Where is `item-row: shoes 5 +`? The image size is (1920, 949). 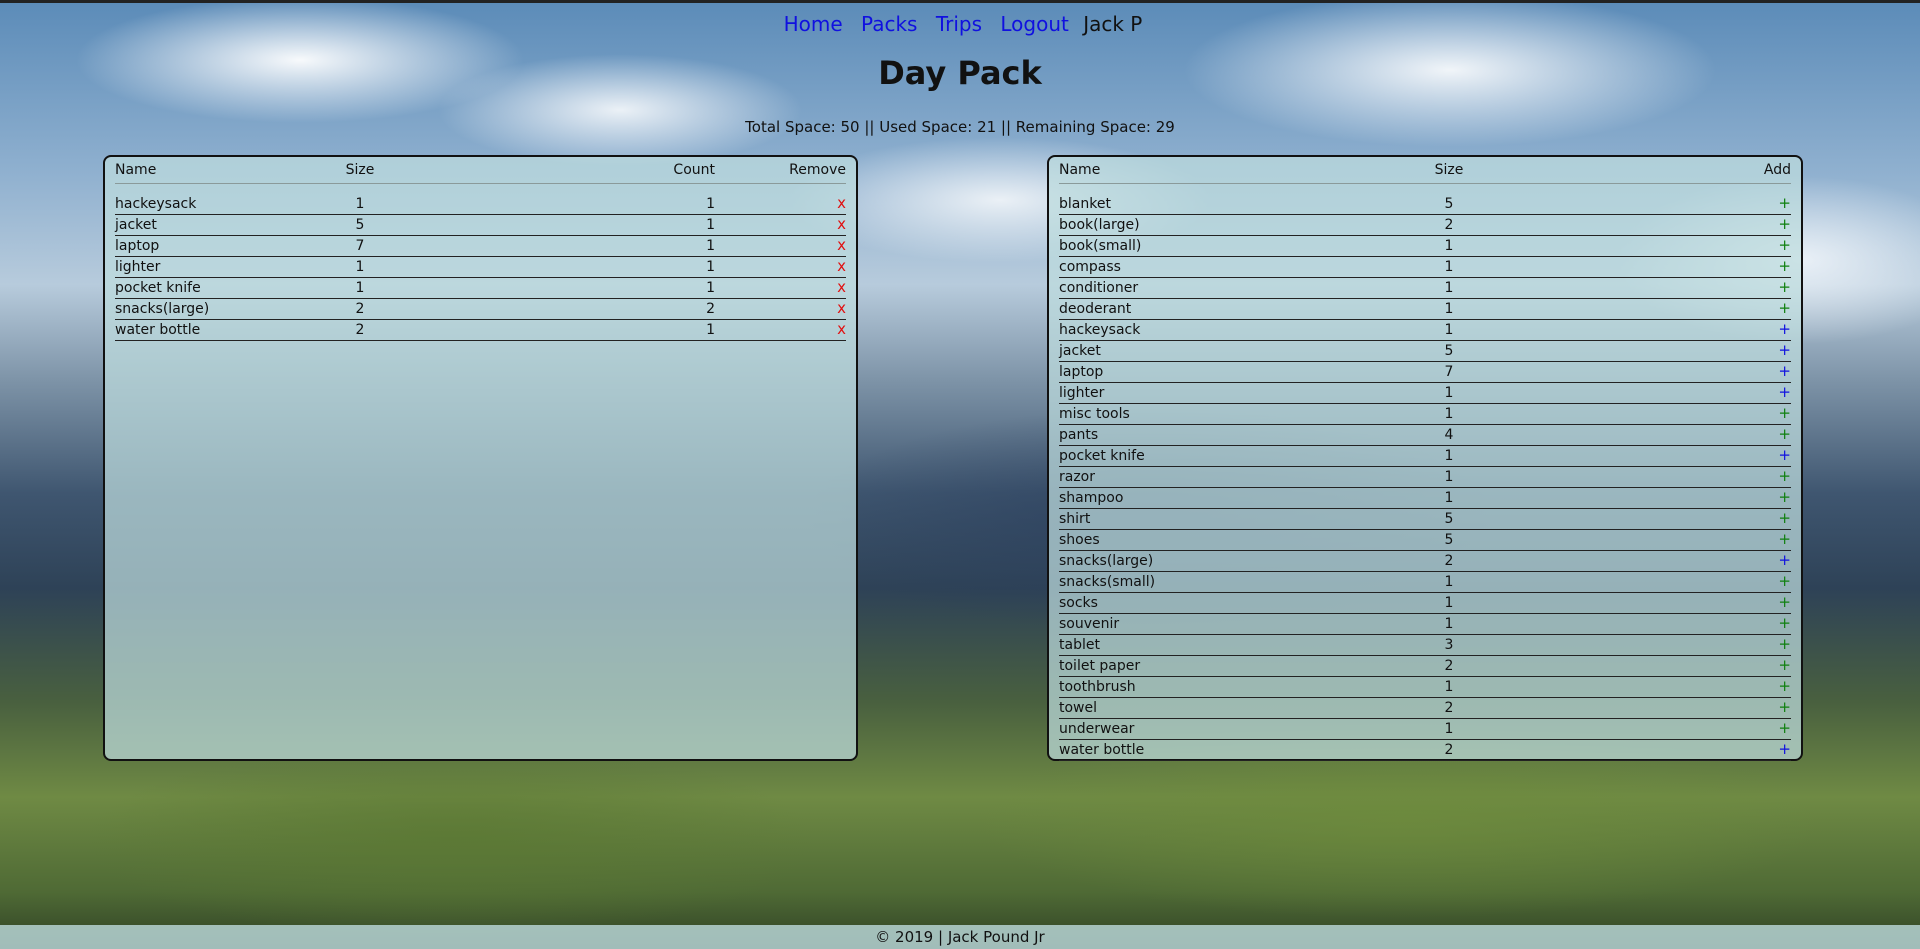 item-row: shoes 5 + is located at coordinates (1425, 540).